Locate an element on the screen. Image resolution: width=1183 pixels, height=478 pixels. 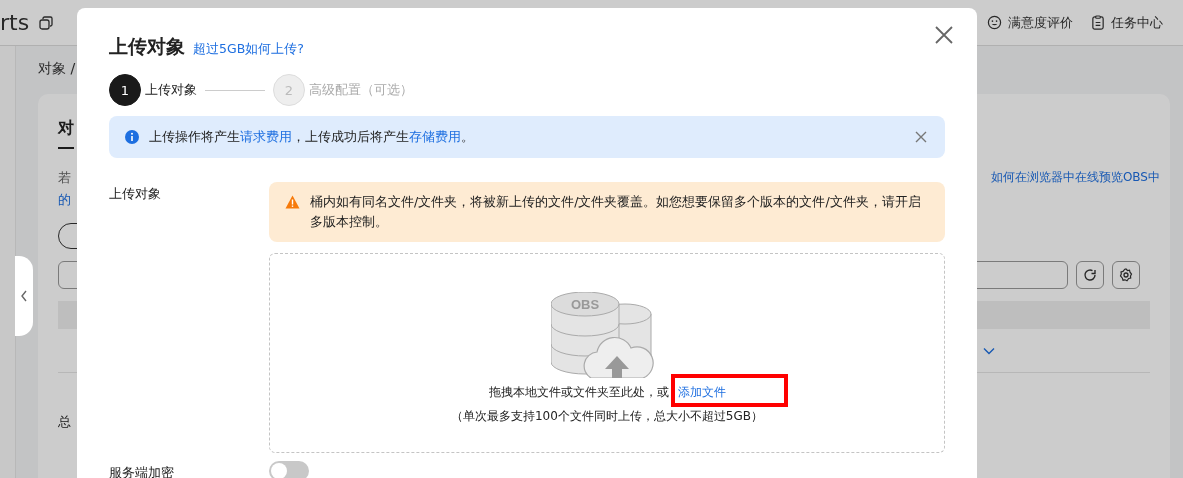
obs-upload-drawing: OBS is located at coordinates (607, 335).